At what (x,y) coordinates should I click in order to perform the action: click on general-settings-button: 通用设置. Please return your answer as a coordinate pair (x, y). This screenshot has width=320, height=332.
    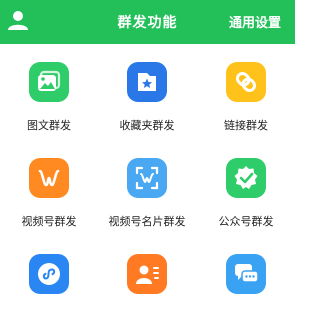
    Looking at the image, I should click on (255, 21).